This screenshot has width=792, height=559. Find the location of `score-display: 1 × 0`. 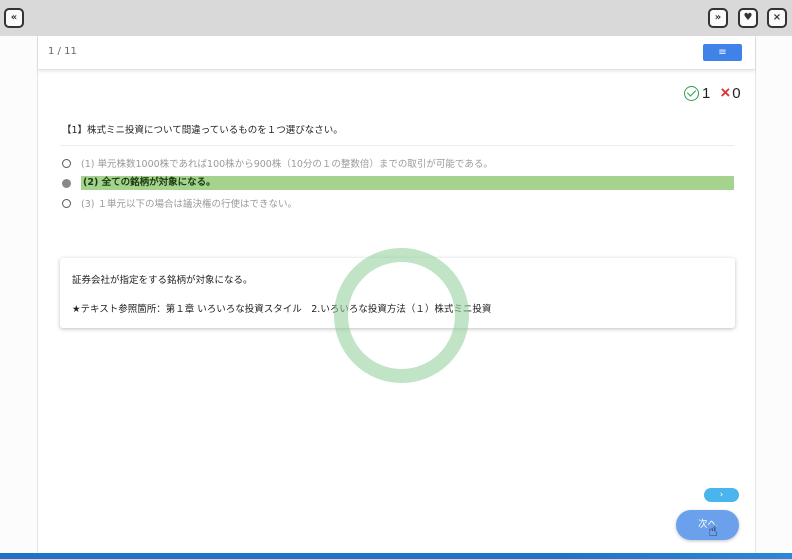

score-display: 1 × 0 is located at coordinates (712, 92).